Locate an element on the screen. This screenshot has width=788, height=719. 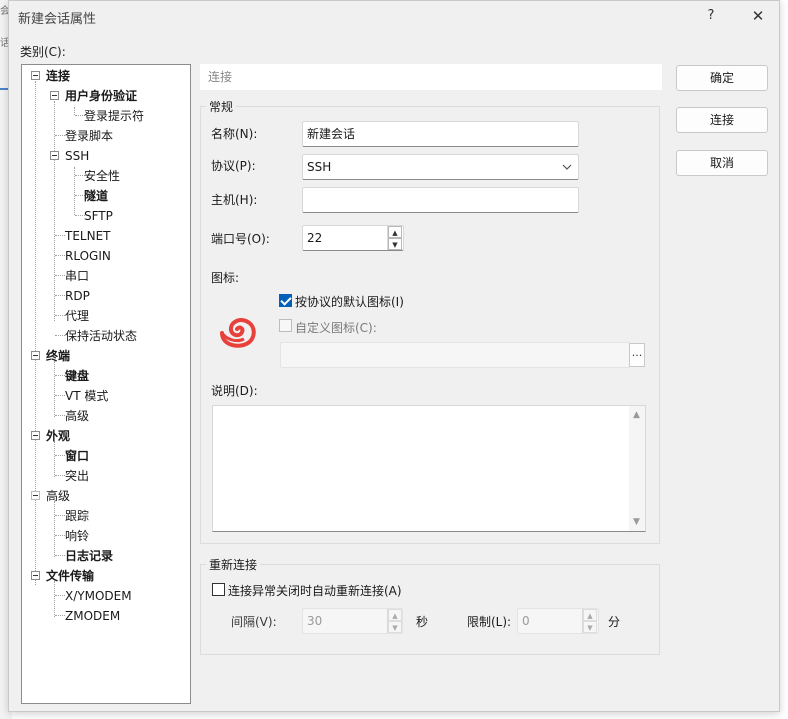
tree-item-serial: 串口 is located at coordinates (77, 276).